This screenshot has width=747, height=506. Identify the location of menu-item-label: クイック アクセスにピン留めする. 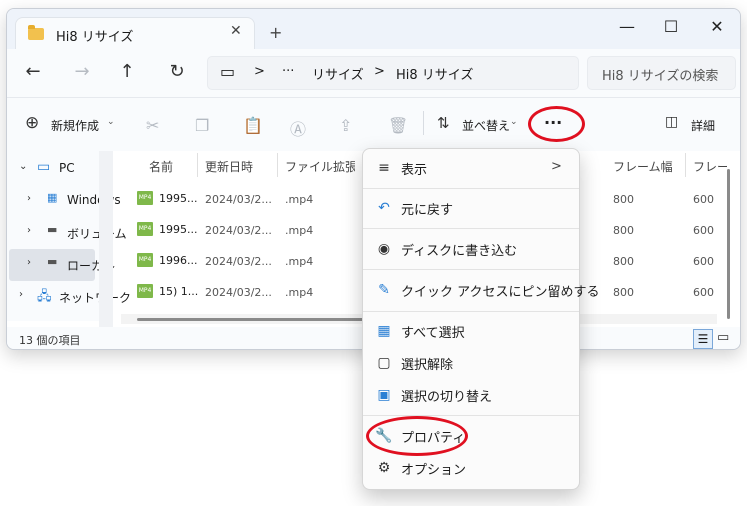
(500, 292).